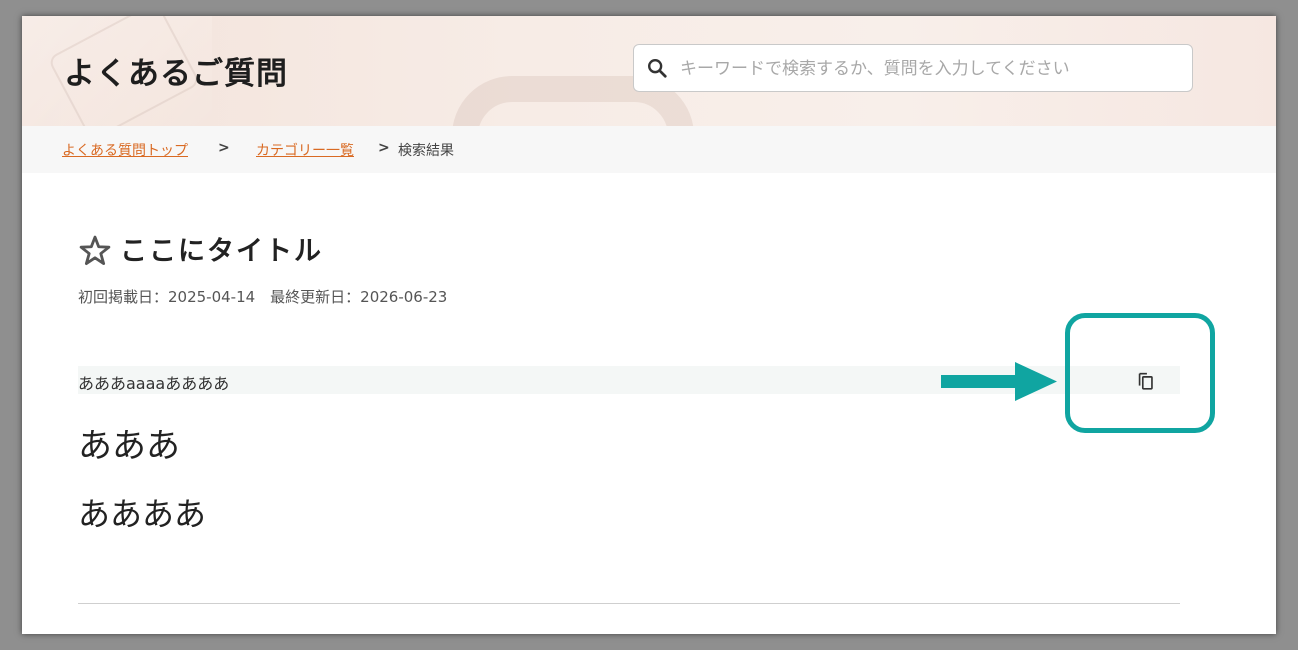  I want to click on breadcrumb-current: 検索結果, so click(426, 151).